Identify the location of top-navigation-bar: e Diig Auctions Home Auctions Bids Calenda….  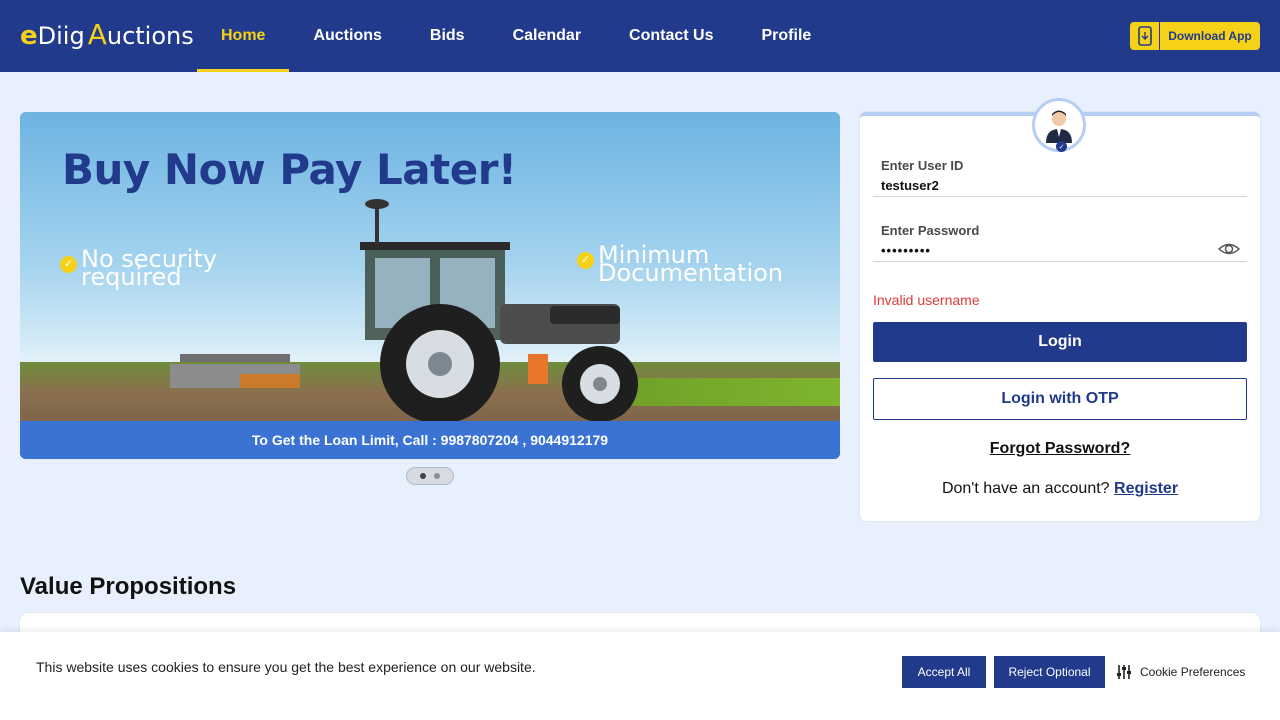
(640, 36).